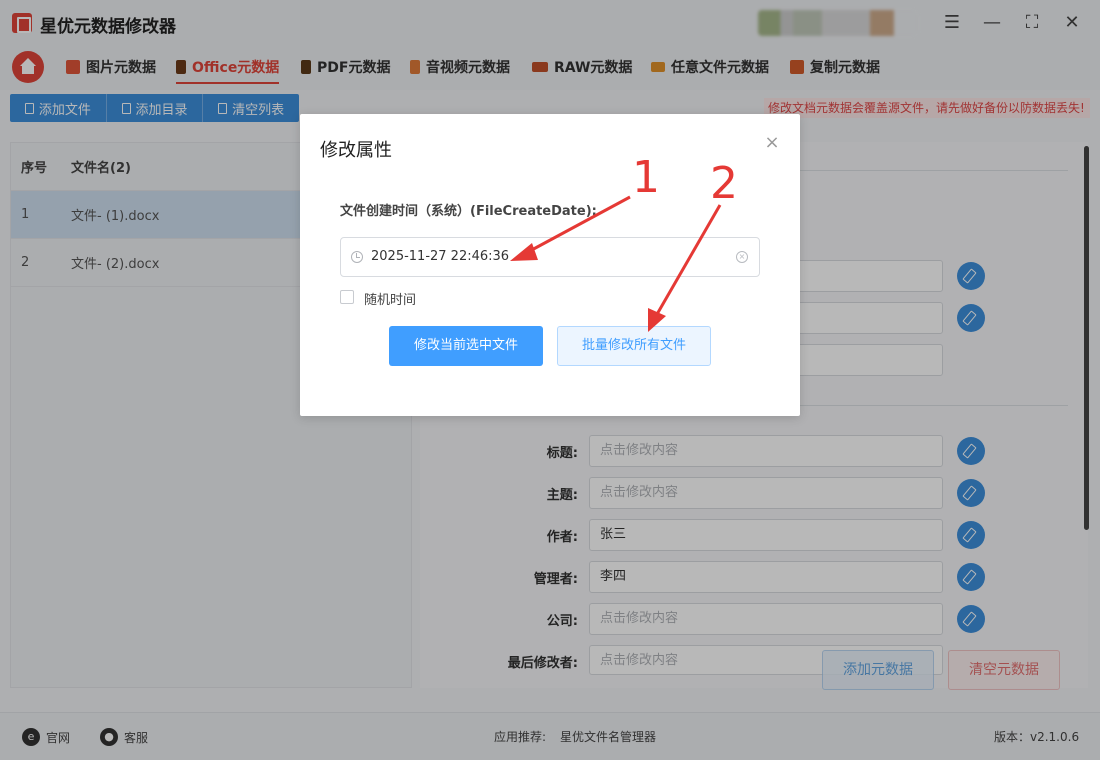  Describe the element at coordinates (634, 346) in the screenshot. I see `batch-modify-all-button: 批量修改所有文件` at that location.